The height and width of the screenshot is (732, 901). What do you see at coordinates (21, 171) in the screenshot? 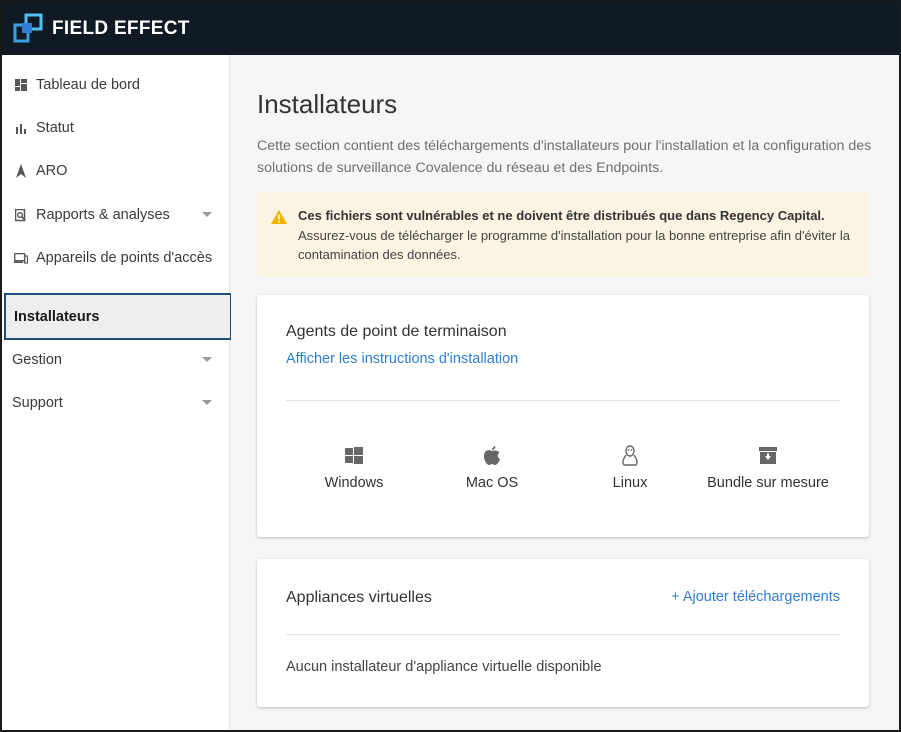
I see `aro-icon` at bounding box center [21, 171].